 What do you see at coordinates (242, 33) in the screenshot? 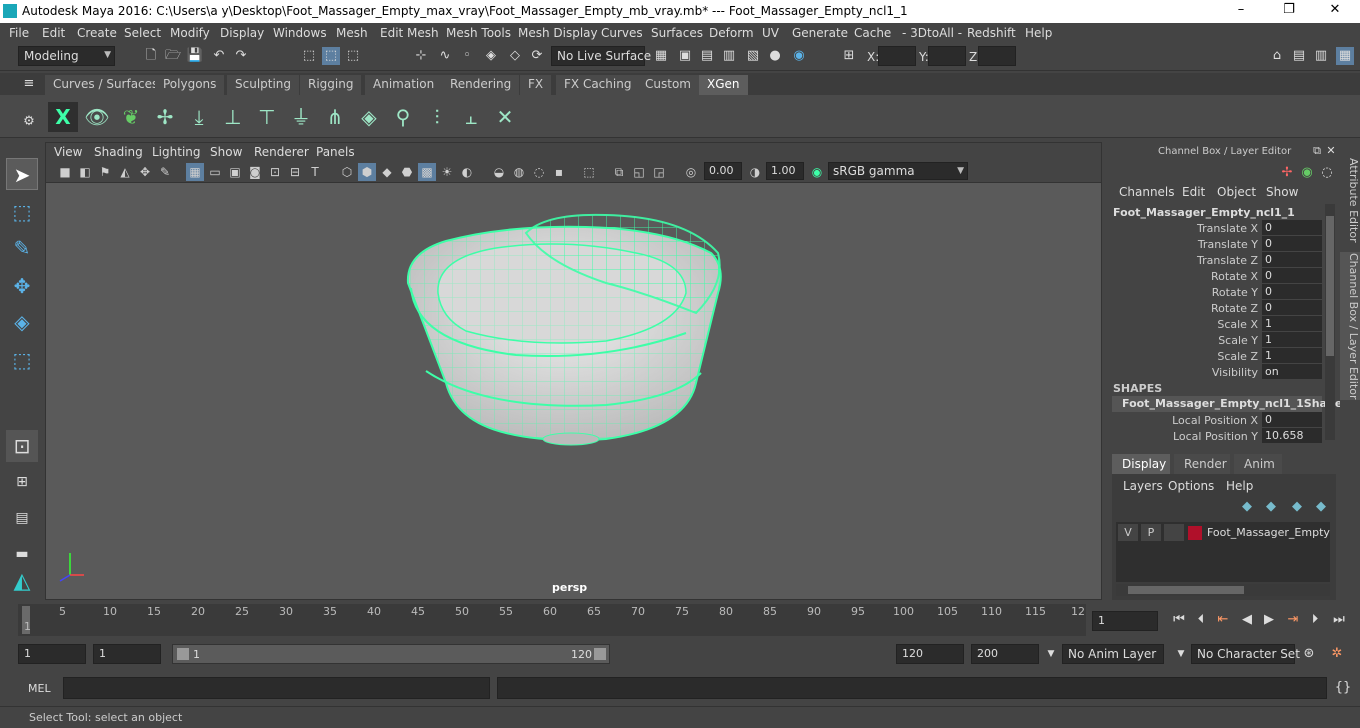
I see `menu-display: Display` at bounding box center [242, 33].